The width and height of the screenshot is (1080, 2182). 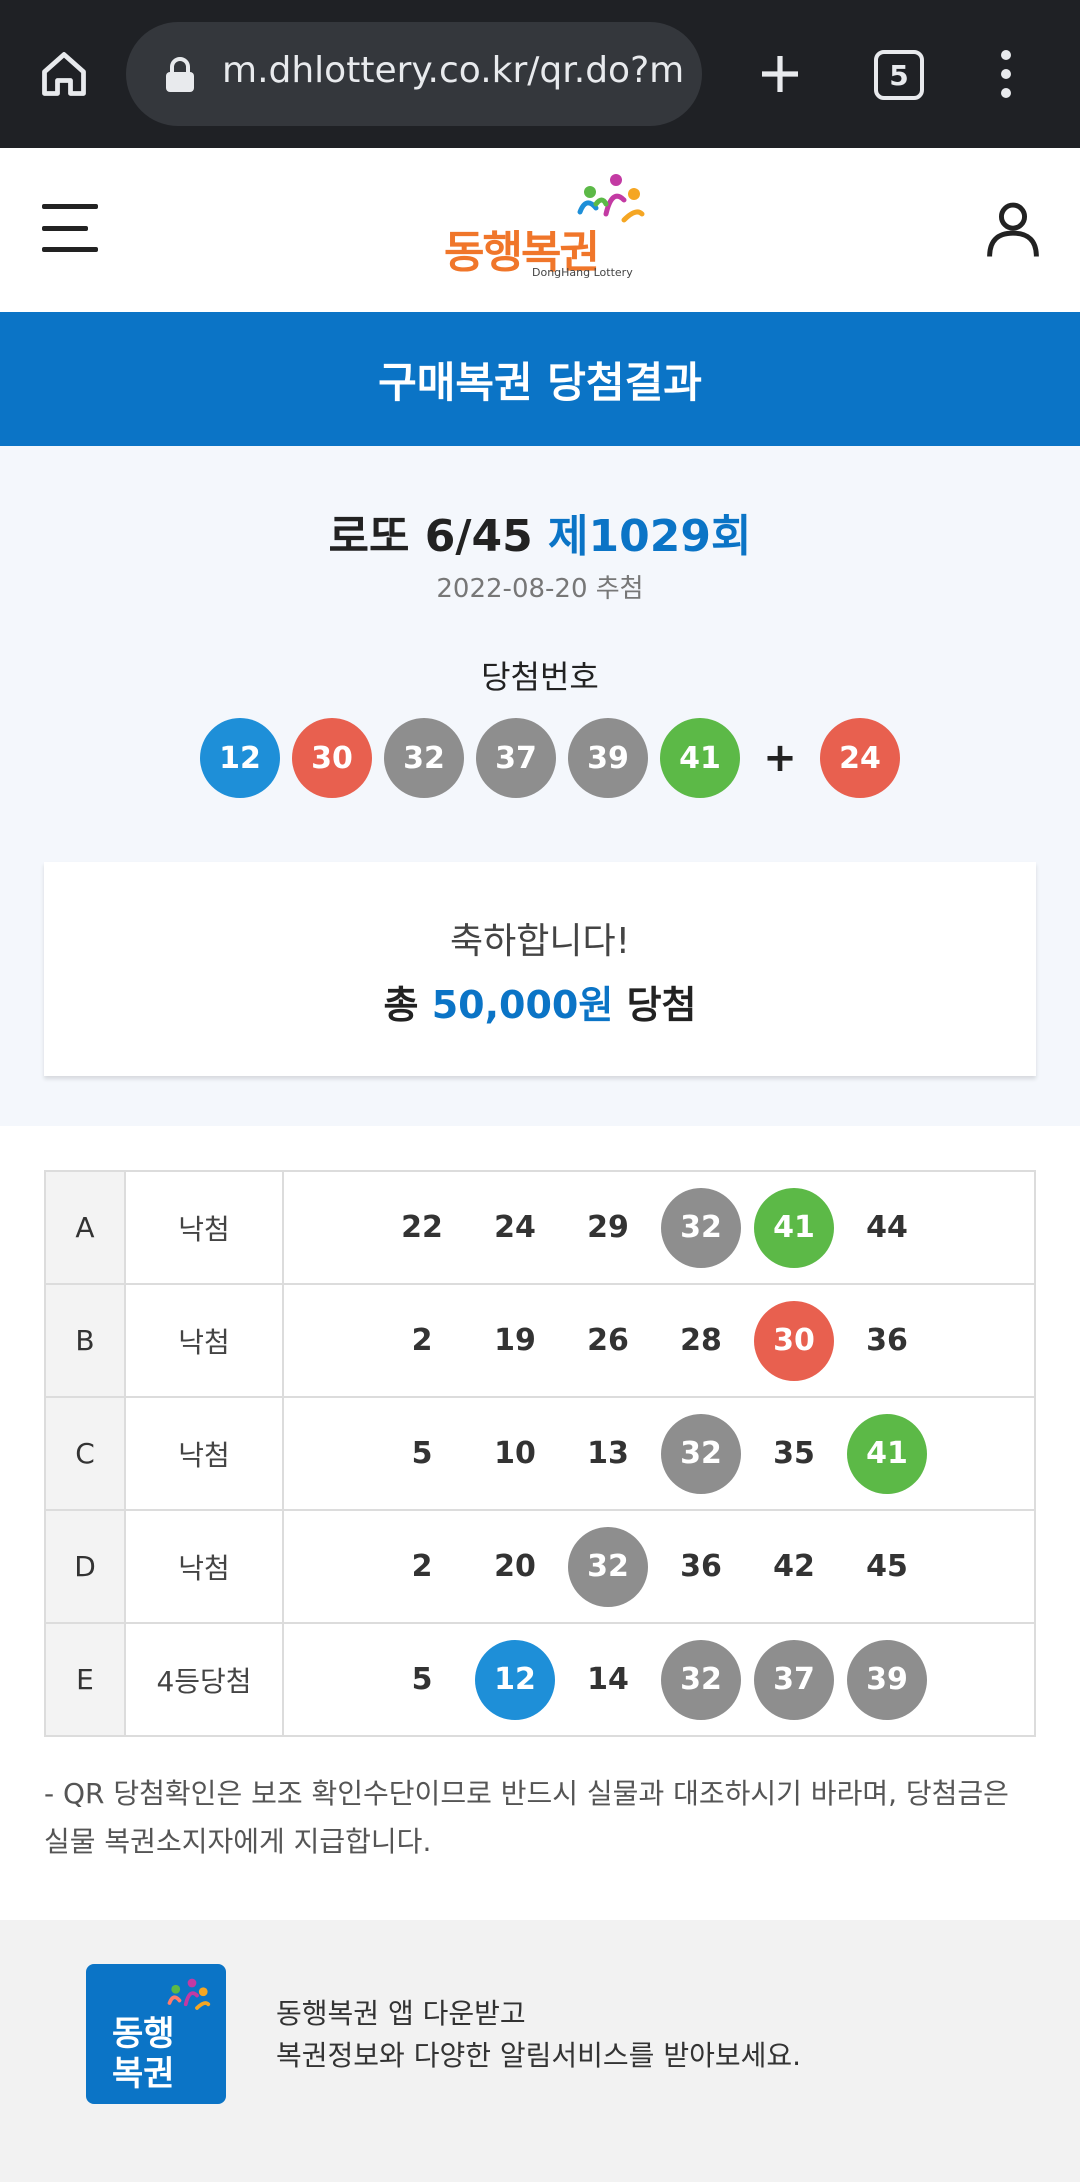 What do you see at coordinates (794, 1566) in the screenshot?
I see `ticket-number: 42` at bounding box center [794, 1566].